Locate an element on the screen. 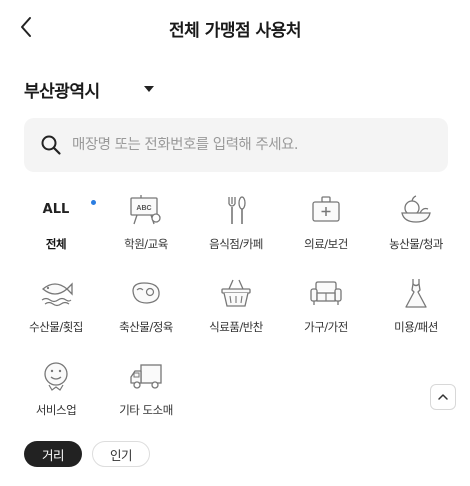  category-label: 학원/교육 is located at coordinates (146, 244).